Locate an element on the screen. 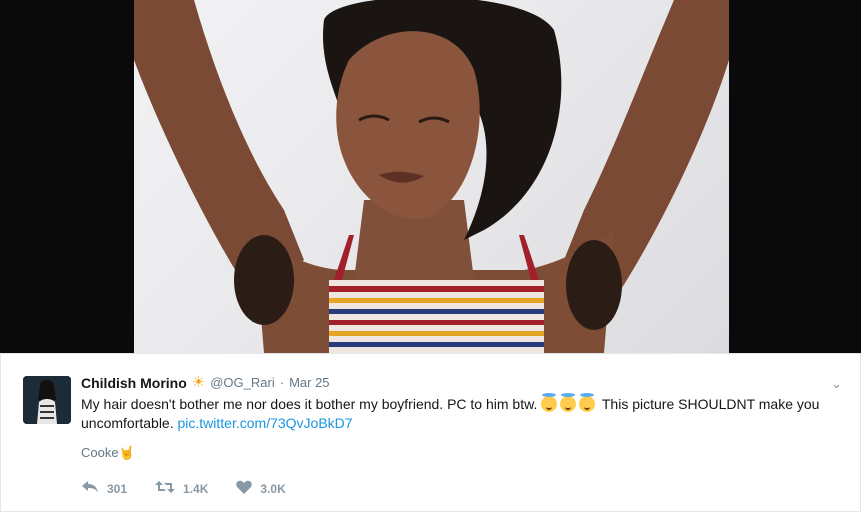 Image resolution: width=861 pixels, height=512 pixels. reply-count: 301 is located at coordinates (117, 489).